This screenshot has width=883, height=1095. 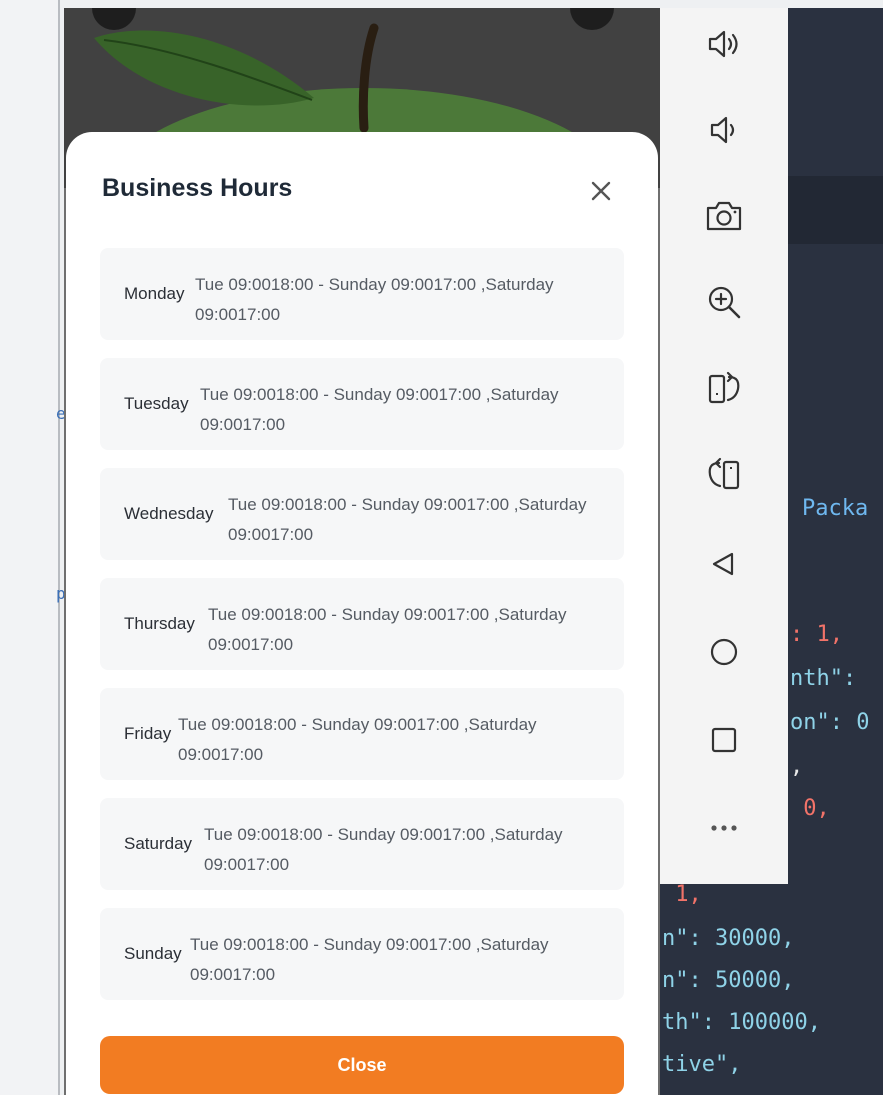 What do you see at coordinates (153, 953) in the screenshot?
I see `day-label: Sunday` at bounding box center [153, 953].